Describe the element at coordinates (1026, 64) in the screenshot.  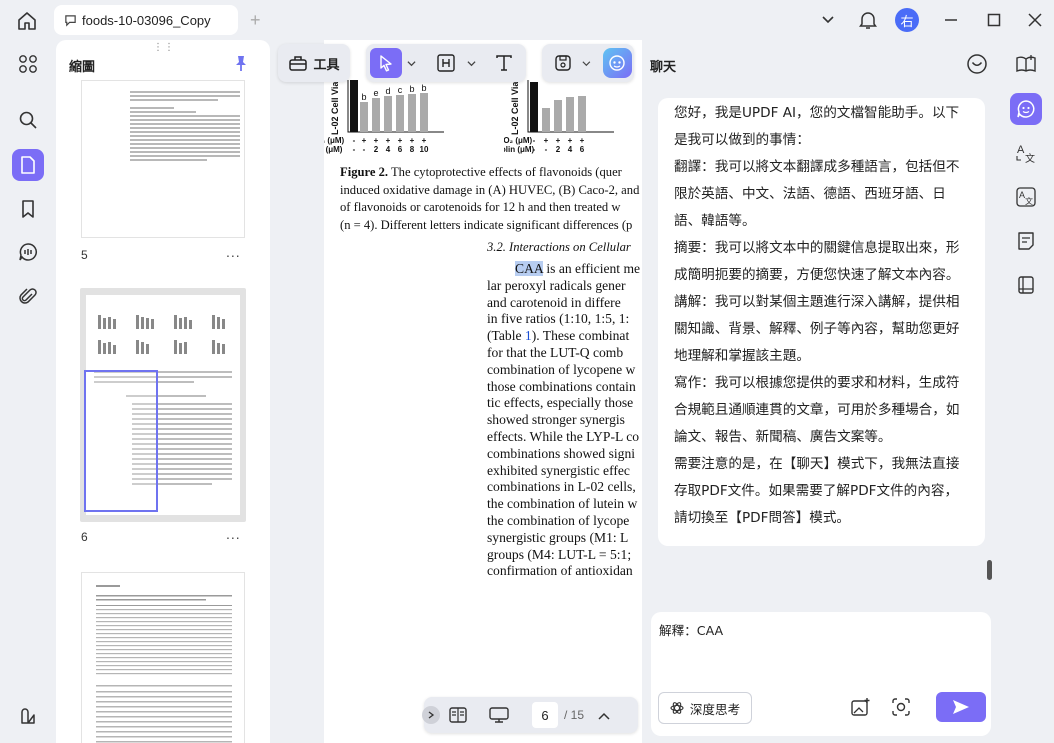
I see `book-open-icon` at that location.